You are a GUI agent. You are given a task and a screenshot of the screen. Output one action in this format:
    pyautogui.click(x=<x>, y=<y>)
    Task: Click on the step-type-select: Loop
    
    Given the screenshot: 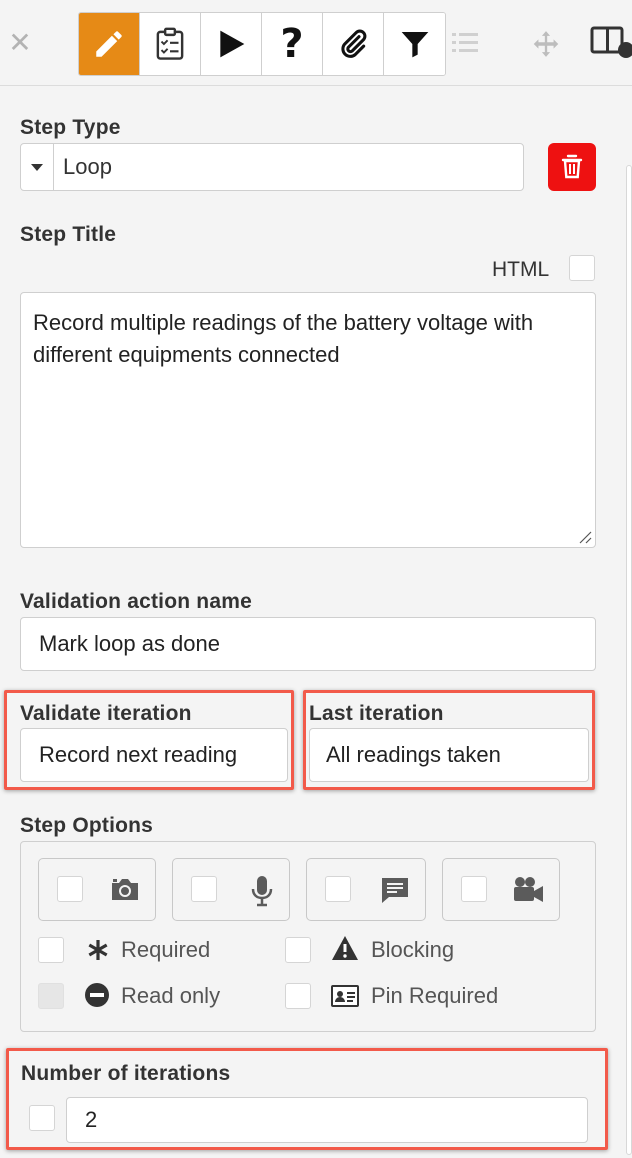 What is the action you would take?
    pyautogui.click(x=272, y=167)
    